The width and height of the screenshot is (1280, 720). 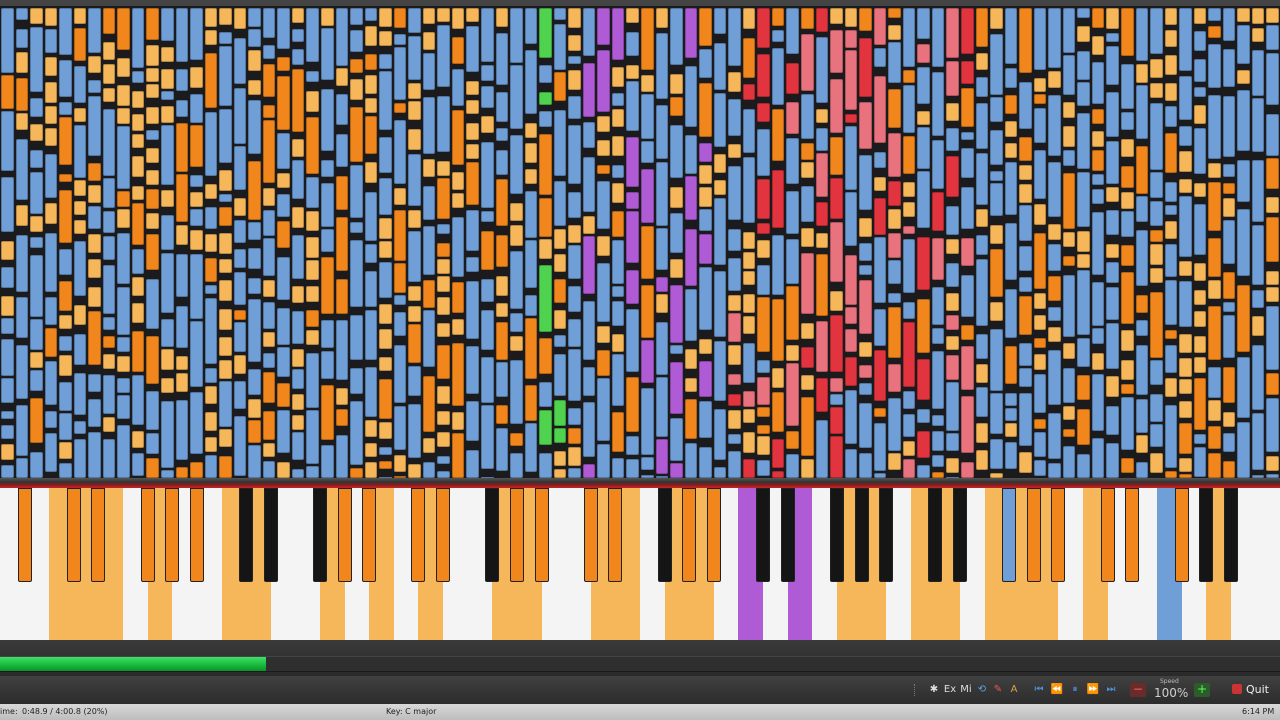 What do you see at coordinates (1202, 690) in the screenshot?
I see `speed-increase-button: +` at bounding box center [1202, 690].